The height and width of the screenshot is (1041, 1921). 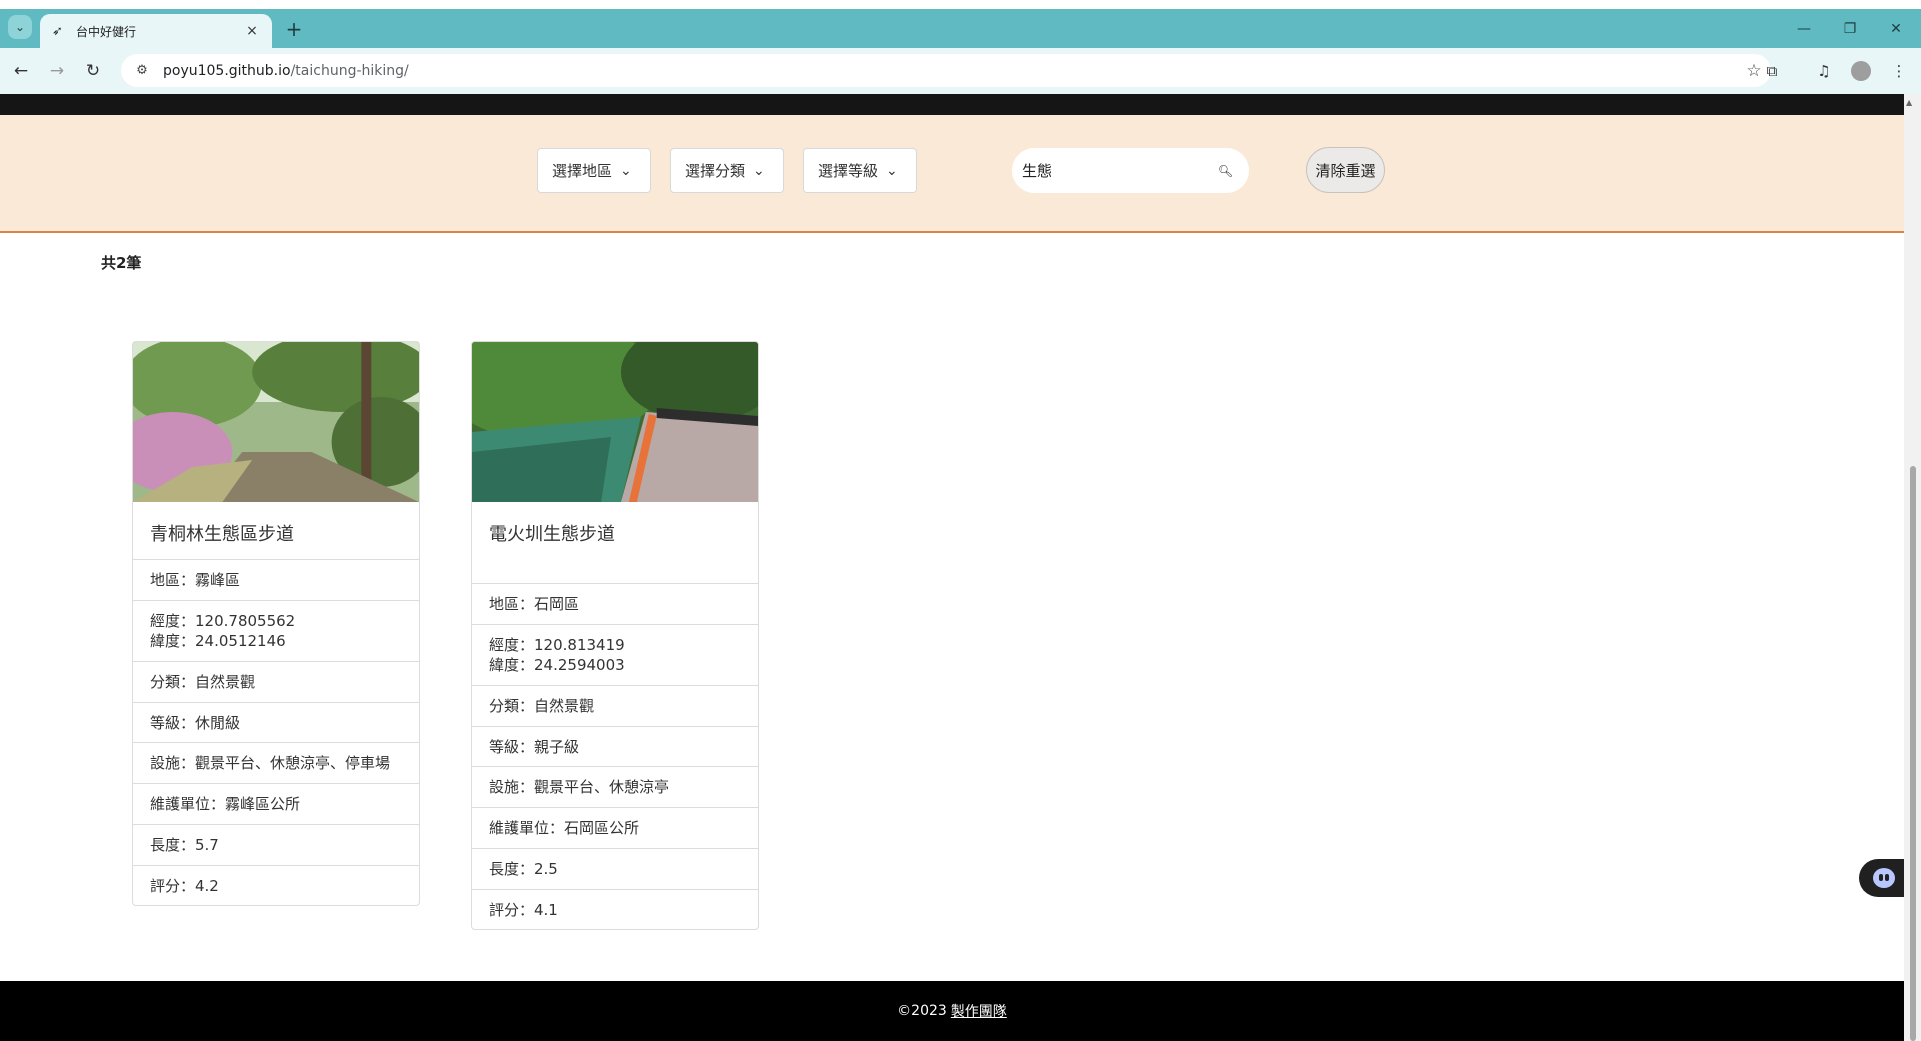 I want to click on district-select-label: 選擇地區, so click(x=582, y=171).